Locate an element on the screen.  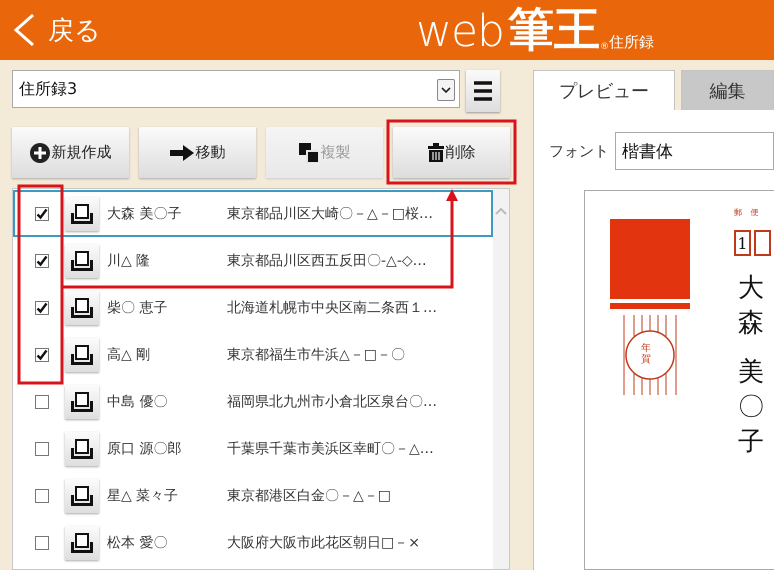
contact-name: 星△ 菜々子 is located at coordinates (143, 495).